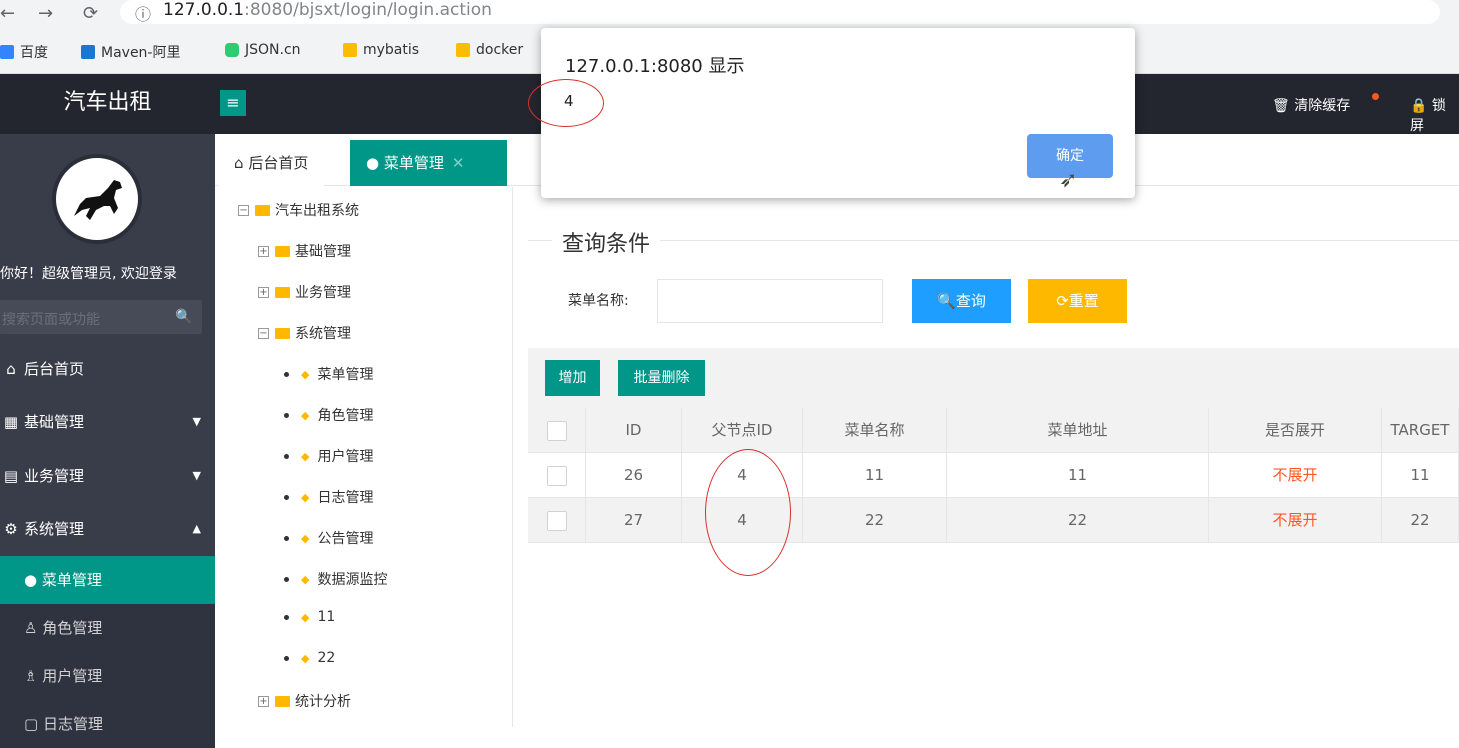 The height and width of the screenshot is (748, 1459). Describe the element at coordinates (875, 430) in the screenshot. I see `column-header: 菜单名称` at that location.